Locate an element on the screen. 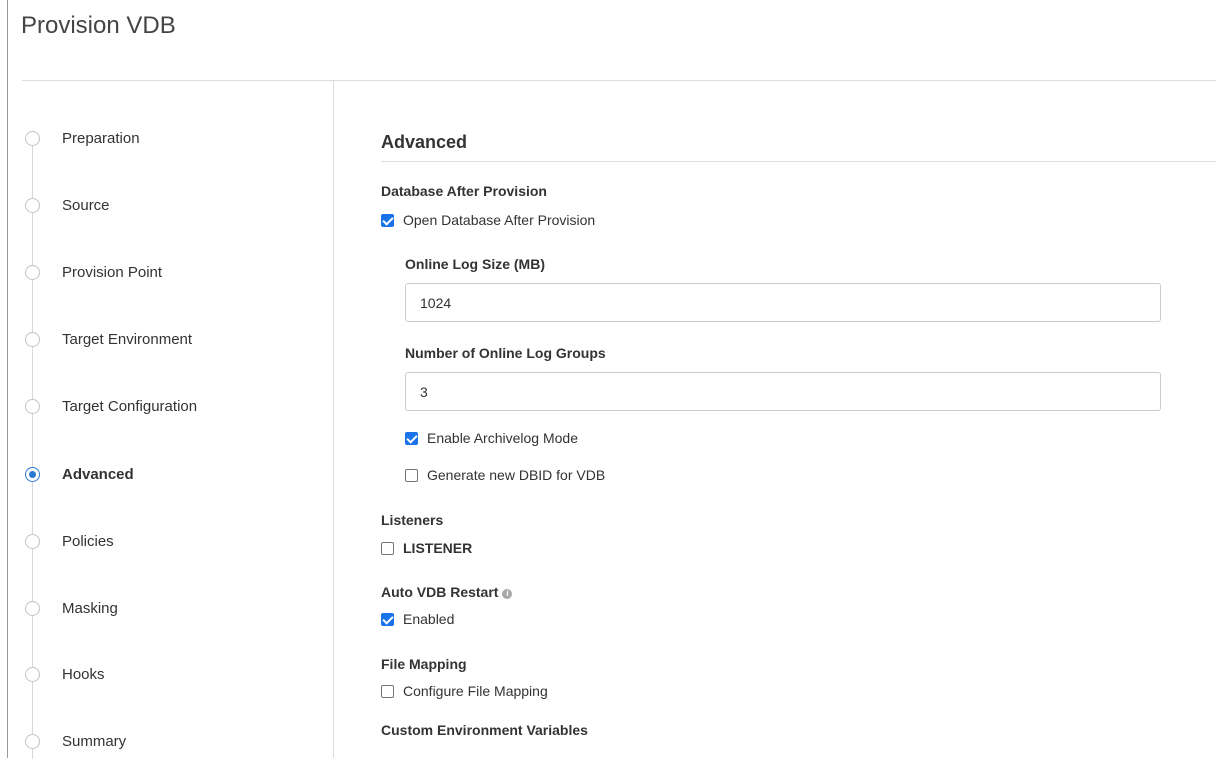 The image size is (1216, 759). online-log-groups-input is located at coordinates (783, 391).